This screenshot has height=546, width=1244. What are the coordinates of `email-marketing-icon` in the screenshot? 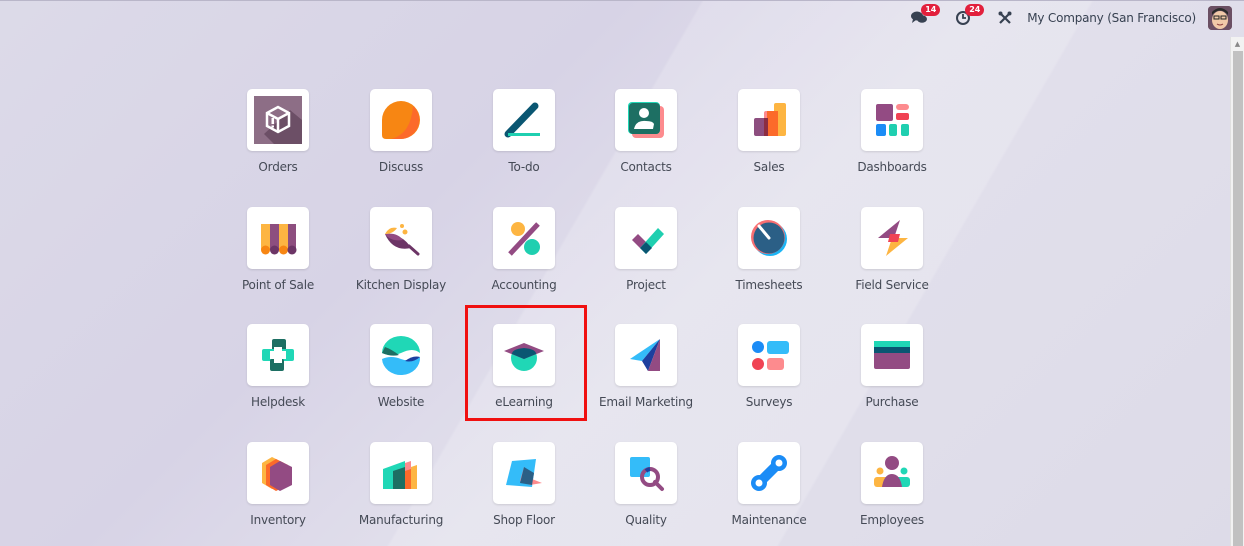 It's located at (645, 355).